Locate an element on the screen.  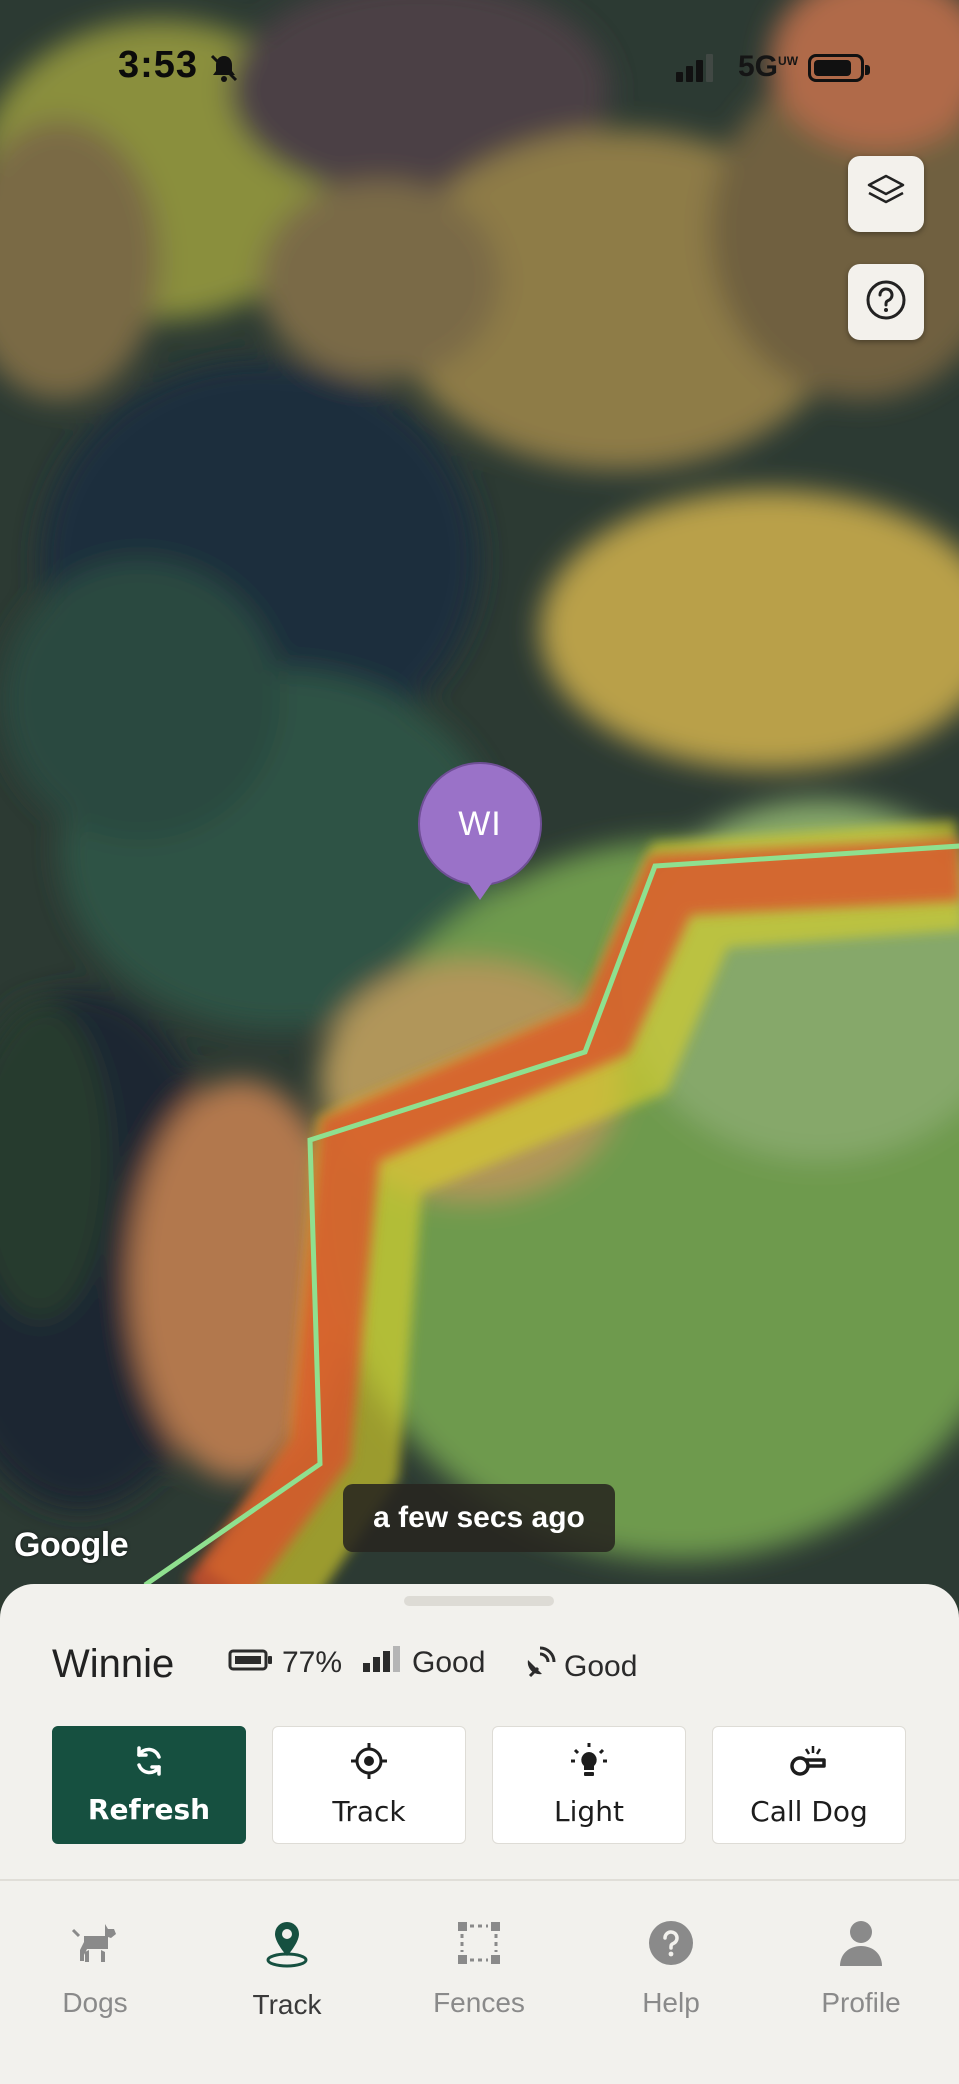
signal-status: Good is located at coordinates (449, 1662).